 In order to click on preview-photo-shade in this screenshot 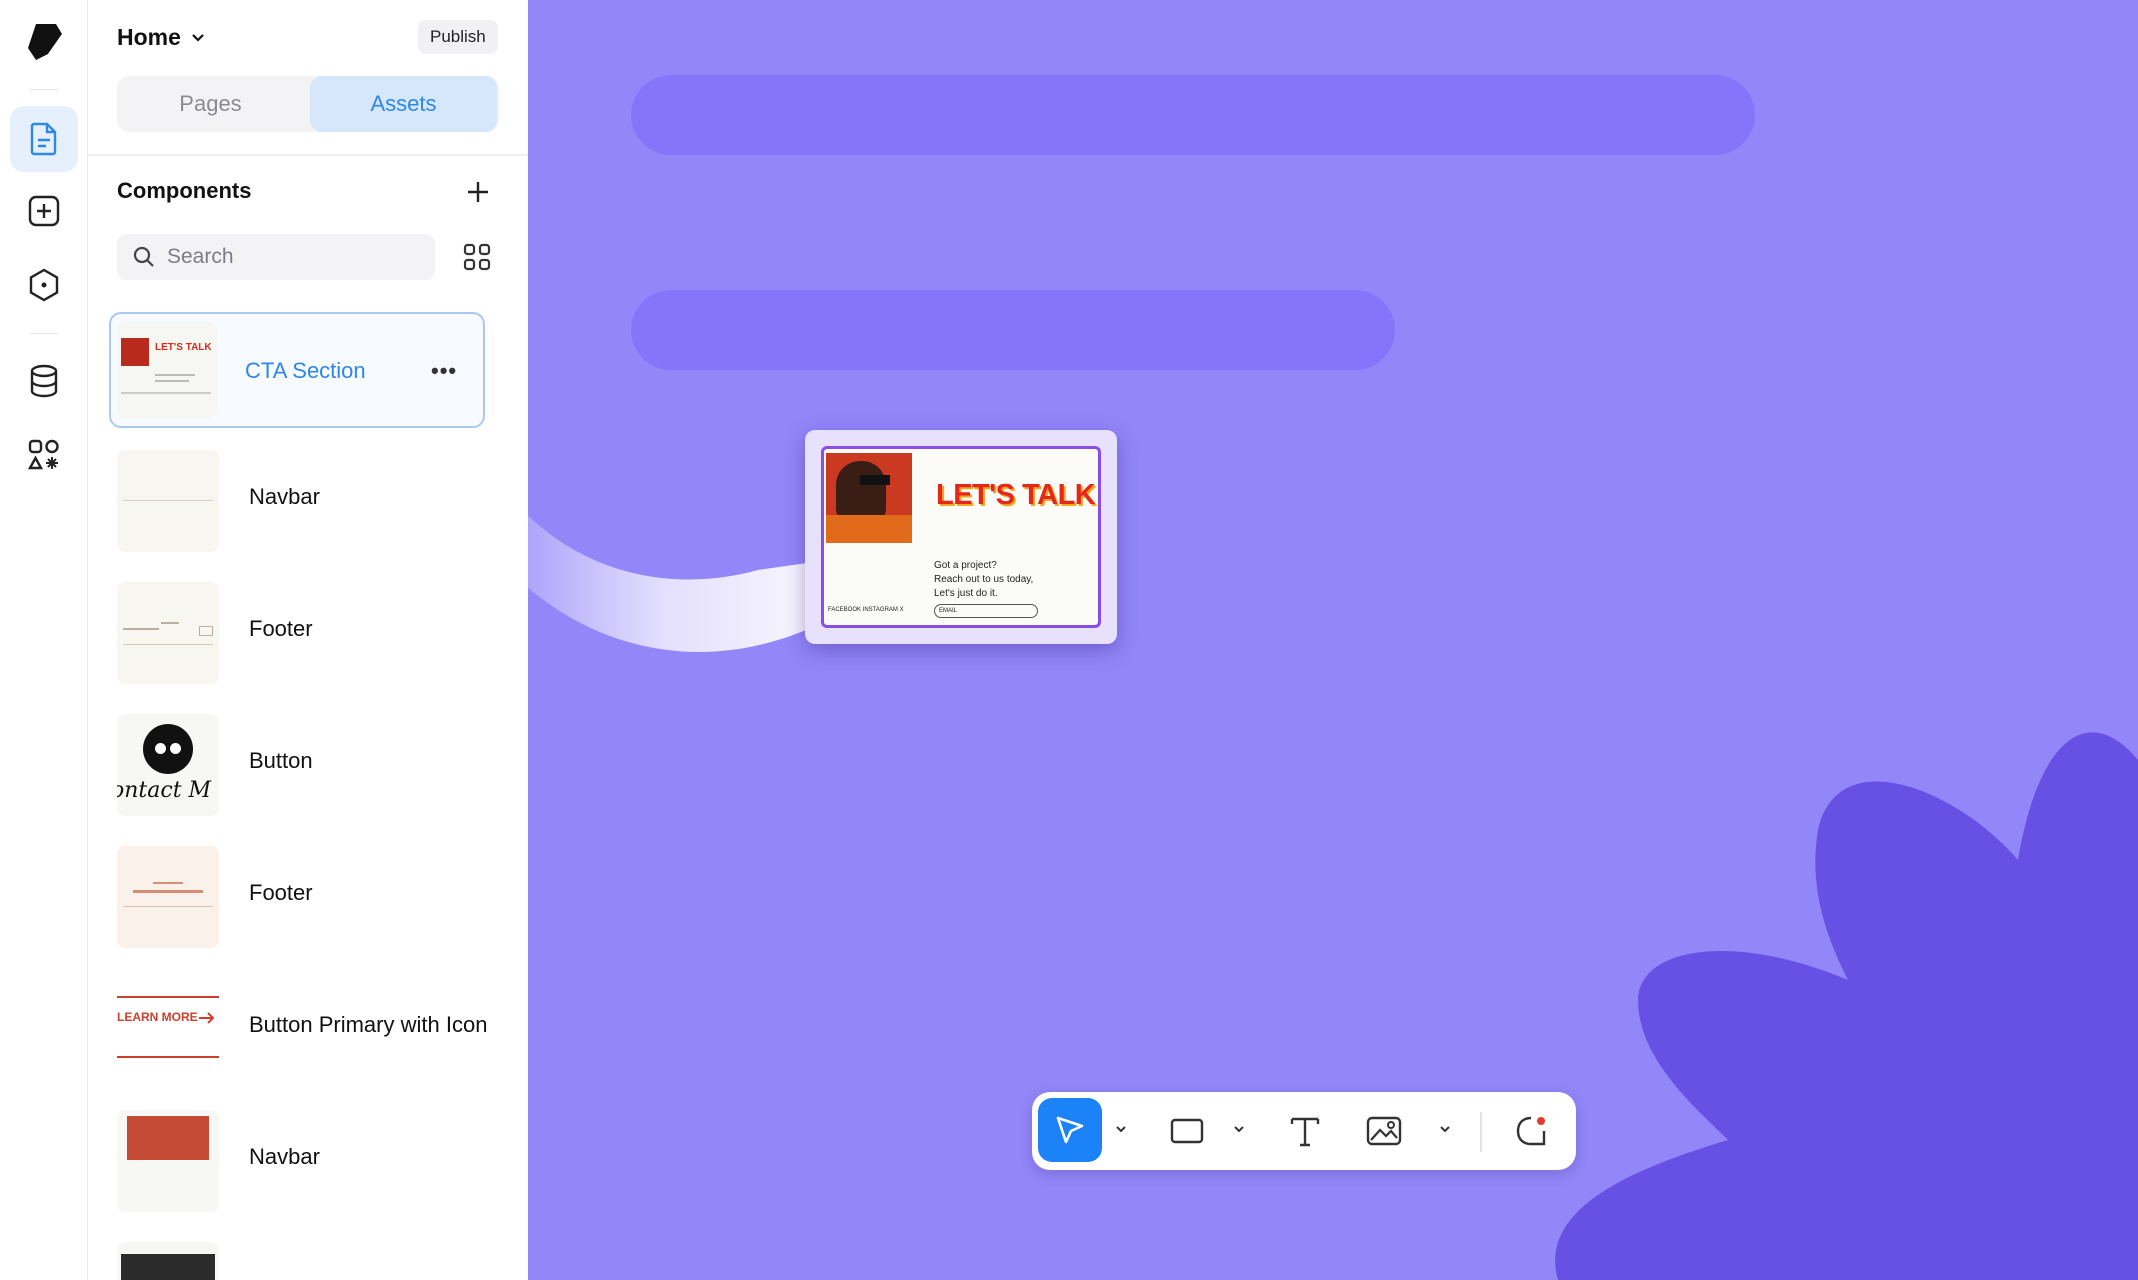, I will do `click(869, 529)`.